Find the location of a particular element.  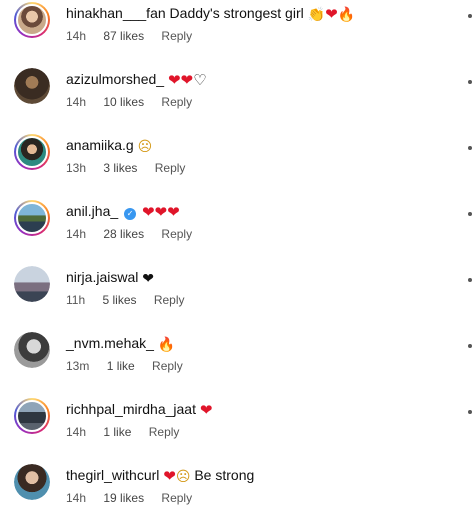

comment-username: nirja.jaiswal is located at coordinates (102, 277).